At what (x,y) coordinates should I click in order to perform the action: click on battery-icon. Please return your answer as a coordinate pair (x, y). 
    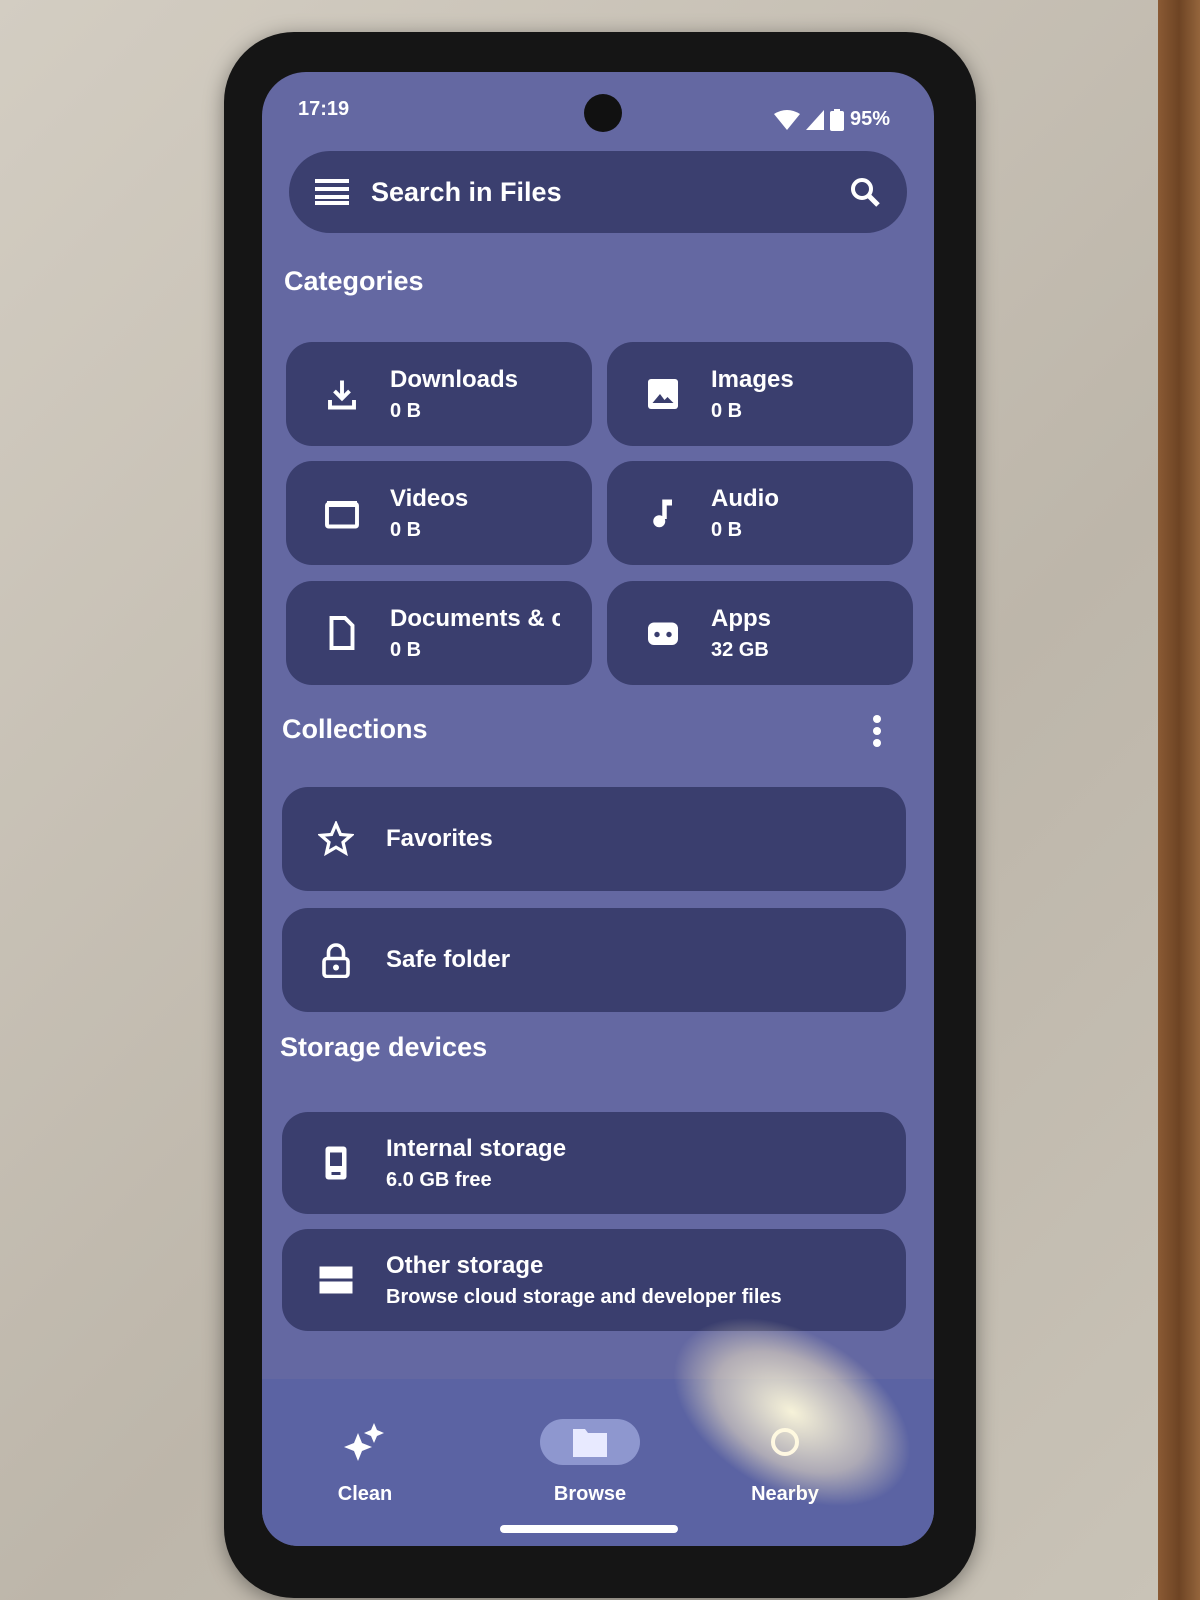
    Looking at the image, I should click on (836, 119).